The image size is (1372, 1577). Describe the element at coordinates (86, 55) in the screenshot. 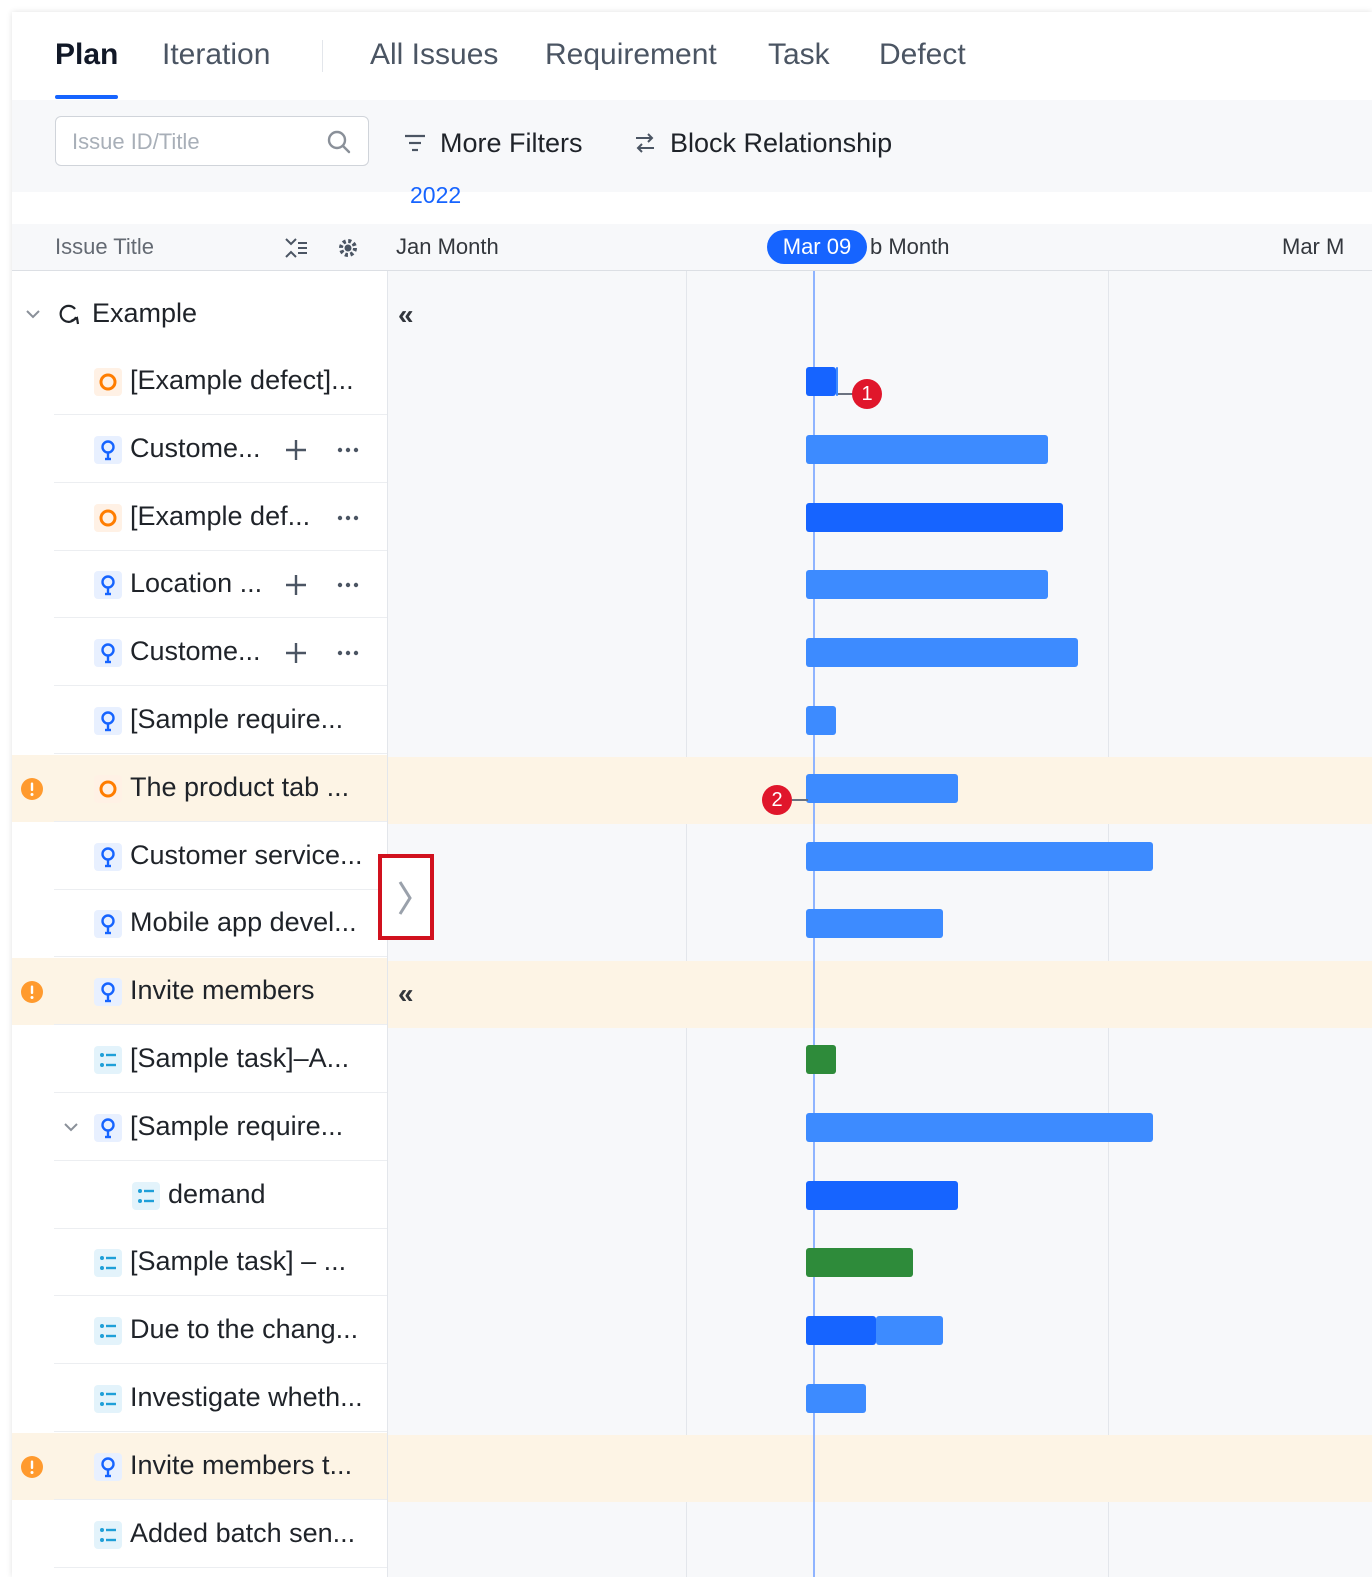

I see `tab-plan: Plan` at that location.